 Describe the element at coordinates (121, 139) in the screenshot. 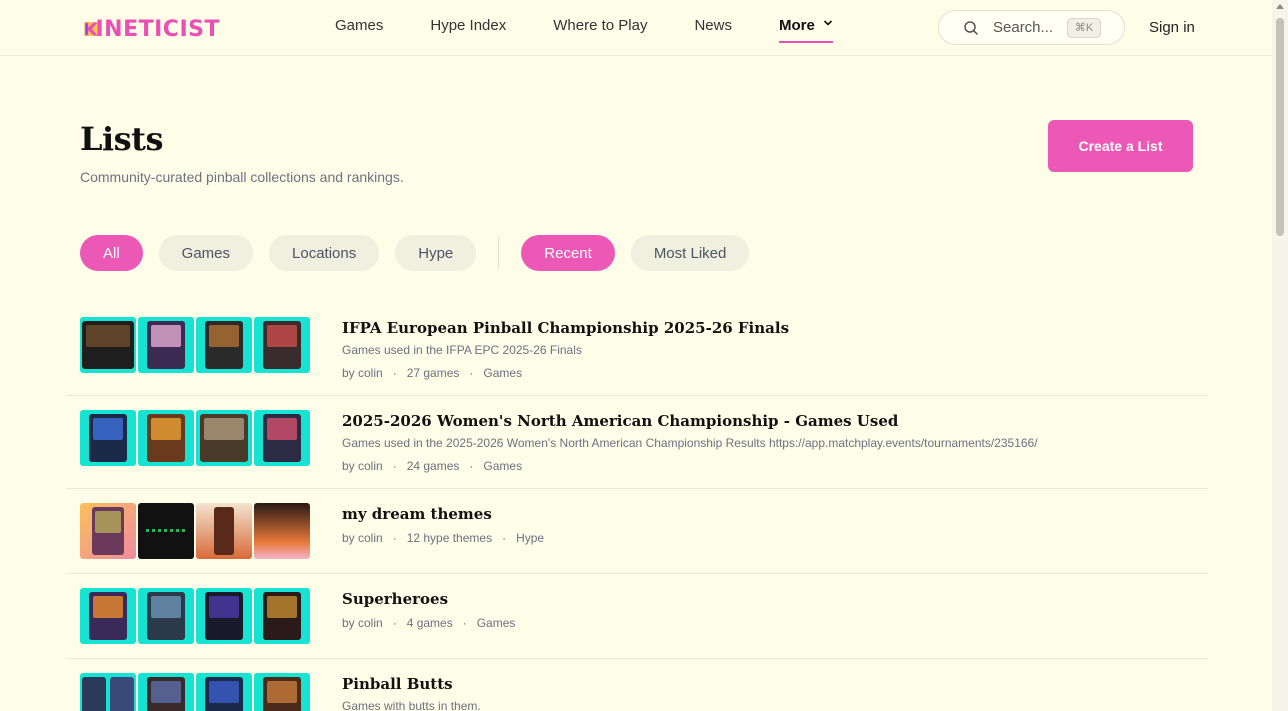

I see `page-title: Lists` at that location.